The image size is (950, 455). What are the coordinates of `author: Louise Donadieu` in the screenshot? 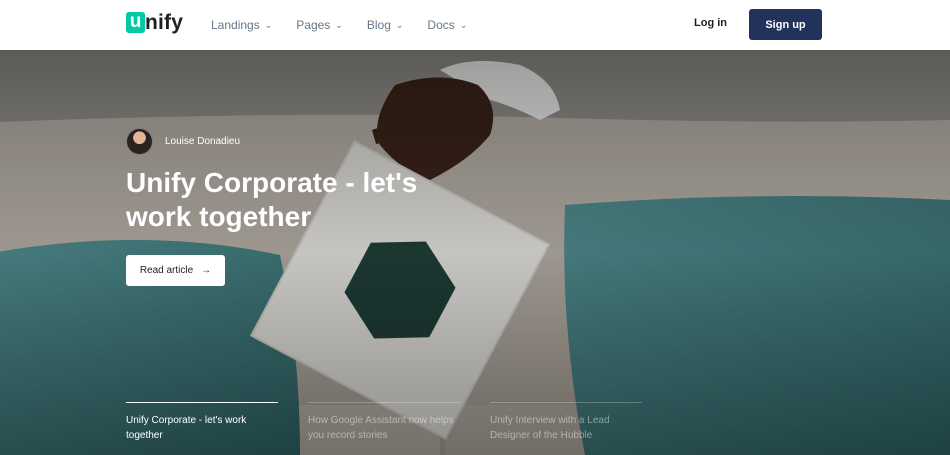 It's located at (183, 141).